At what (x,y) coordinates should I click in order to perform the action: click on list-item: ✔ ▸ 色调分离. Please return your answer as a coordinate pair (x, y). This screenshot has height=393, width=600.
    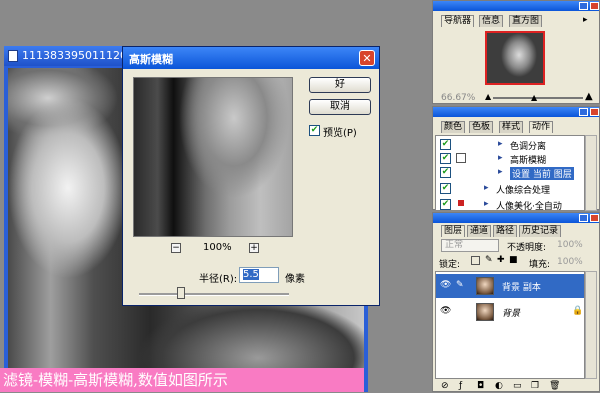
    Looking at the image, I should click on (510, 145).